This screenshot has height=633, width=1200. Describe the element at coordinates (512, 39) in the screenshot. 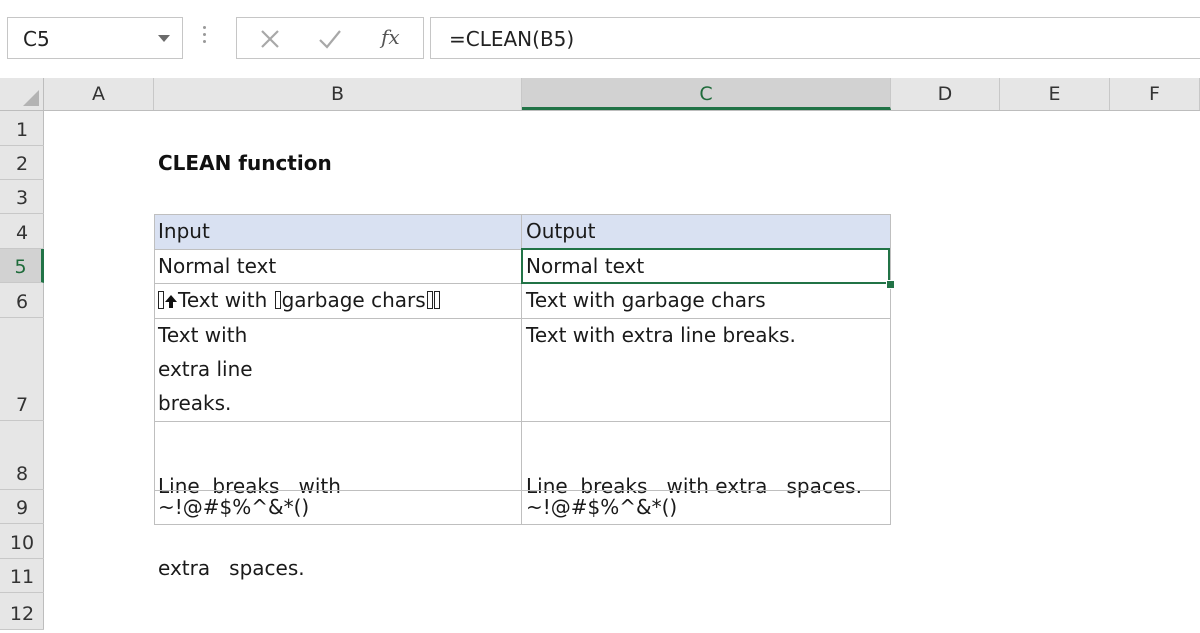

I see `formula-text: =CLEAN(B5)` at that location.